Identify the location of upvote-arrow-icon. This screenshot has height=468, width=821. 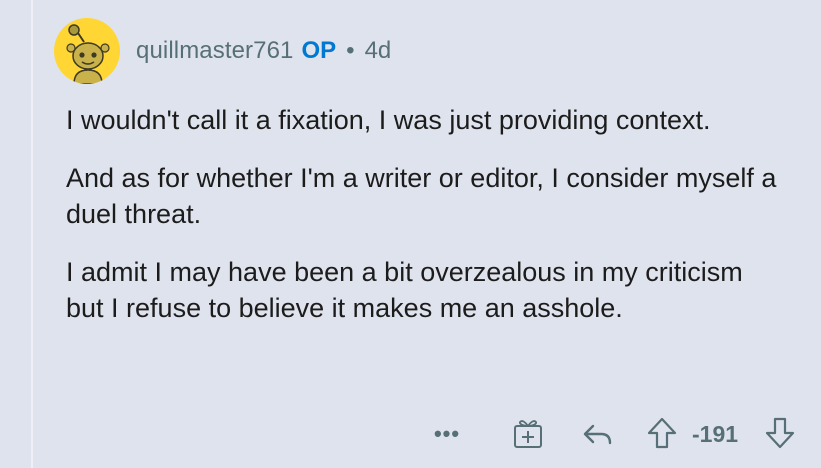
(662, 433).